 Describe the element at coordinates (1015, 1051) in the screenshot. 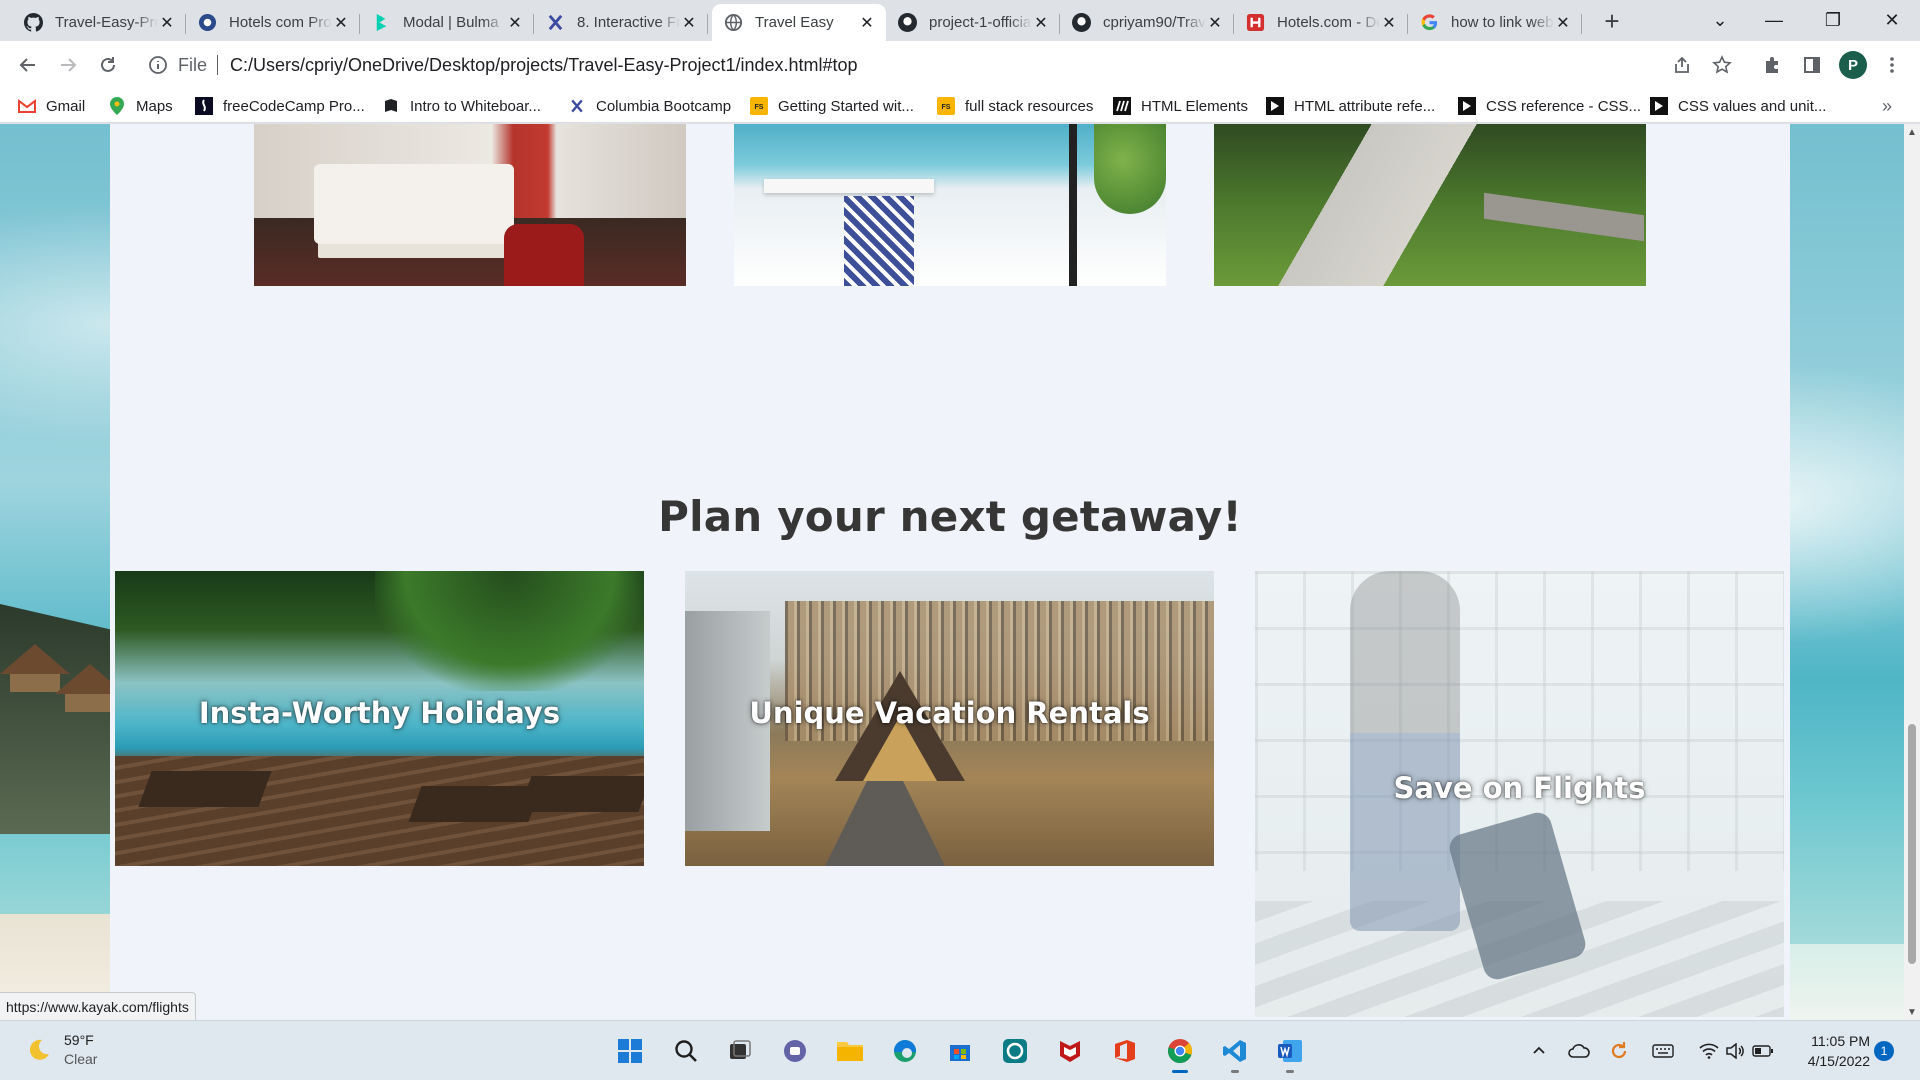

I see `backup-app-icon` at that location.